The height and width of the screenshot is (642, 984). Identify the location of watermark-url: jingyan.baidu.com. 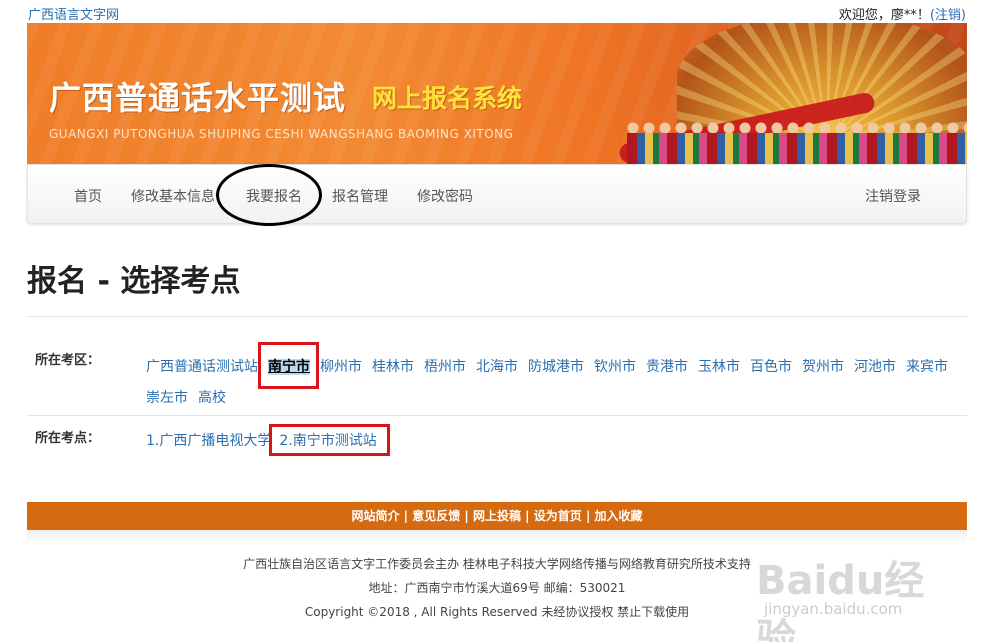
(833, 609).